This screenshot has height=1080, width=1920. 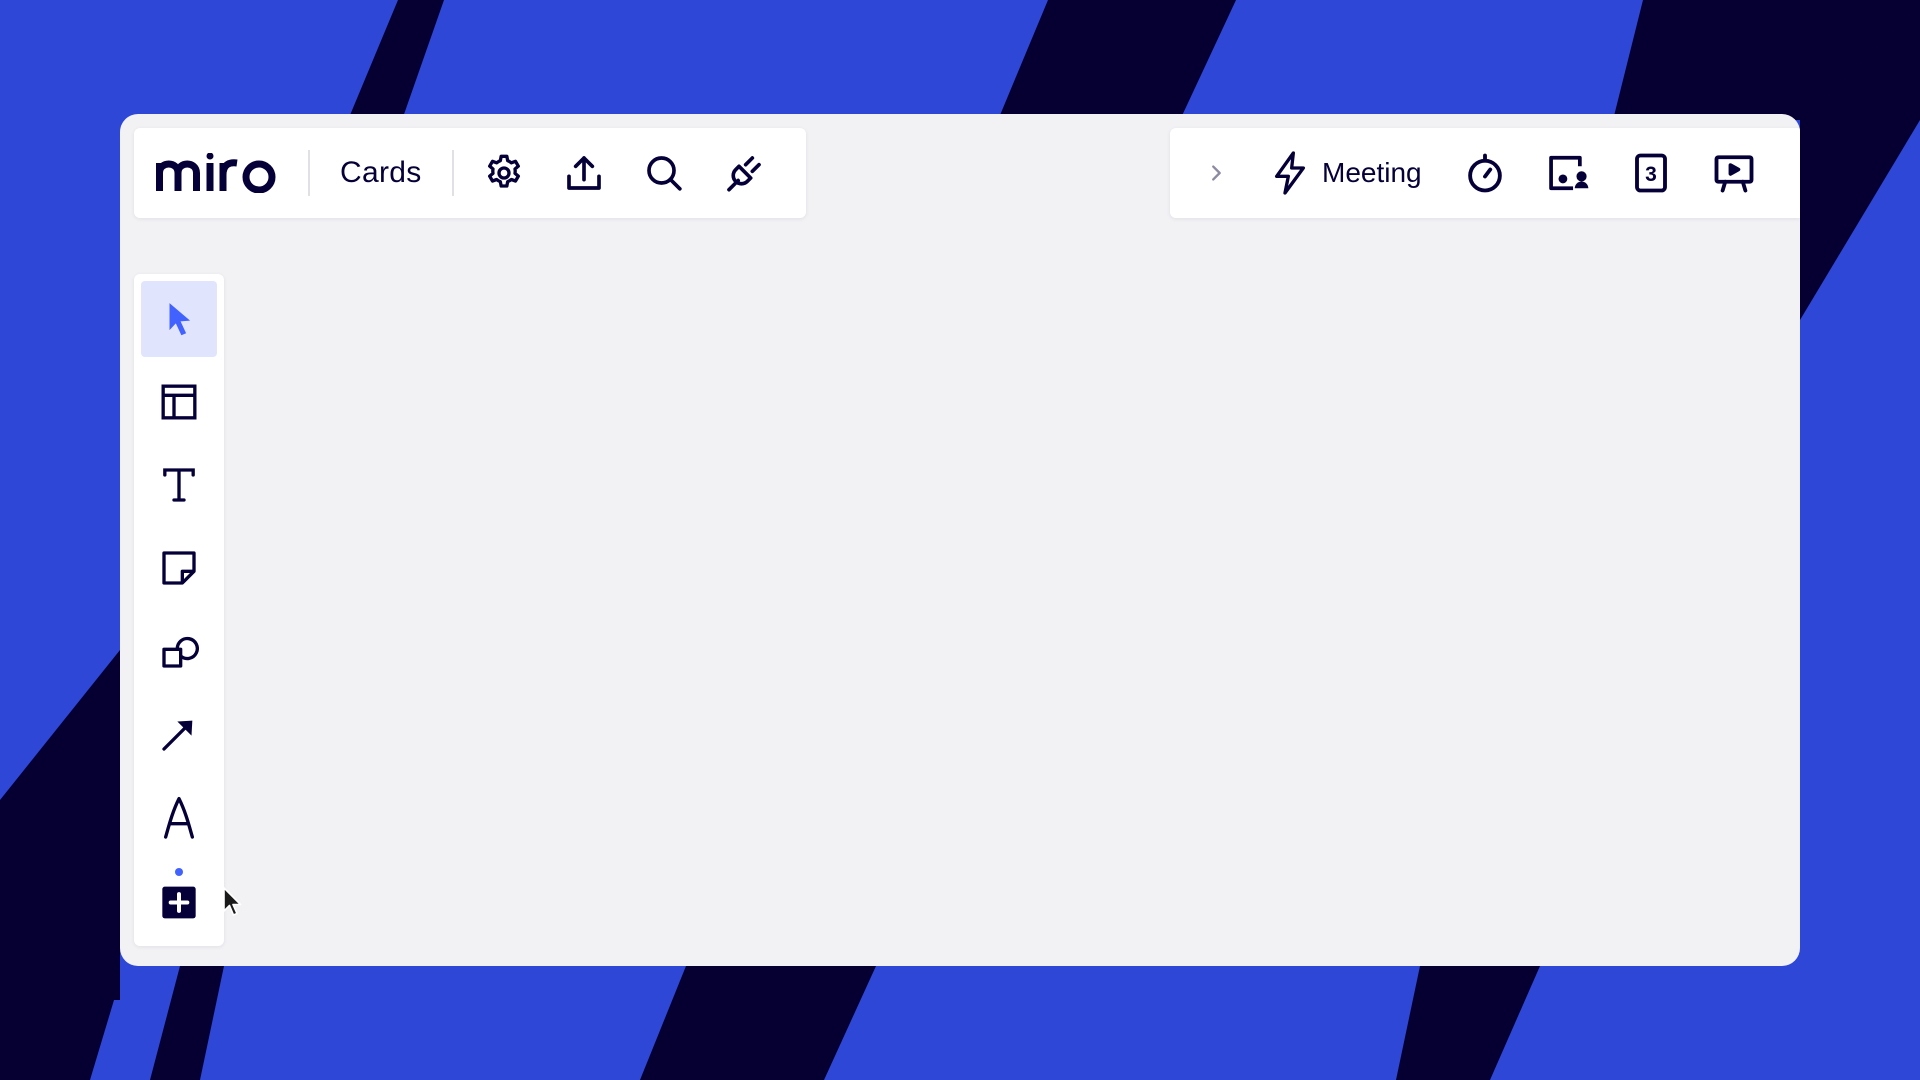 I want to click on voting-card-number: 3, so click(x=1651, y=174).